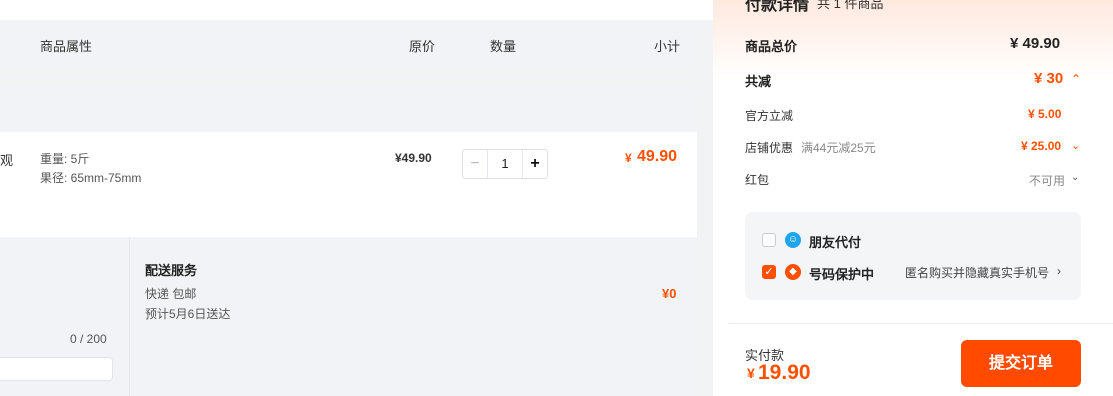  Describe the element at coordinates (850, 5) in the screenshot. I see `summary-item-count: 共 1 件商品` at that location.